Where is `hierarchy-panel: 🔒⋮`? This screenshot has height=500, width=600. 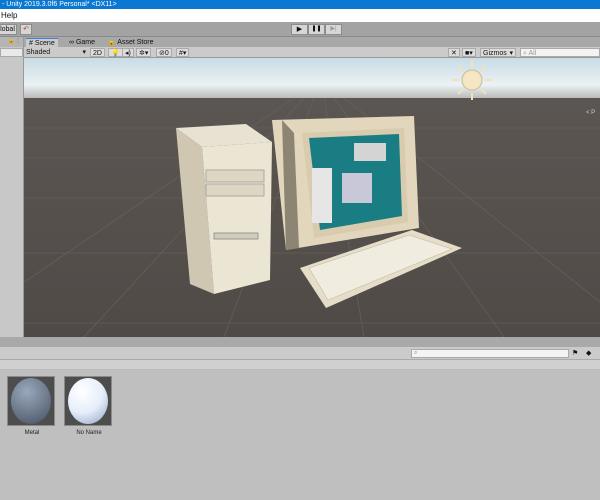
hierarchy-panel: 🔒⋮ is located at coordinates (12, 187).